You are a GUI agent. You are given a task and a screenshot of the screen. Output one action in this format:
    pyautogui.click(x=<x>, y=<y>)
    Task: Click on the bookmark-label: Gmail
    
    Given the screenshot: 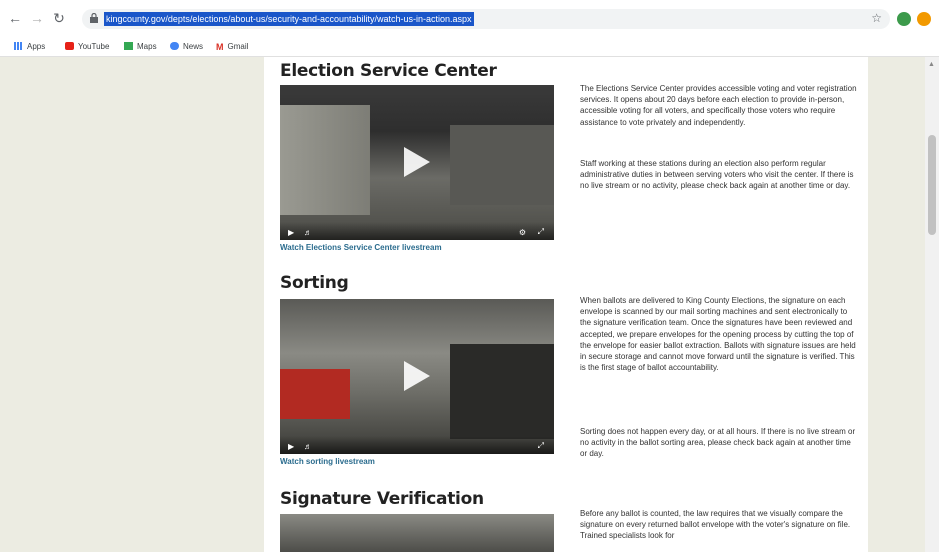 What is the action you would take?
    pyautogui.click(x=238, y=46)
    